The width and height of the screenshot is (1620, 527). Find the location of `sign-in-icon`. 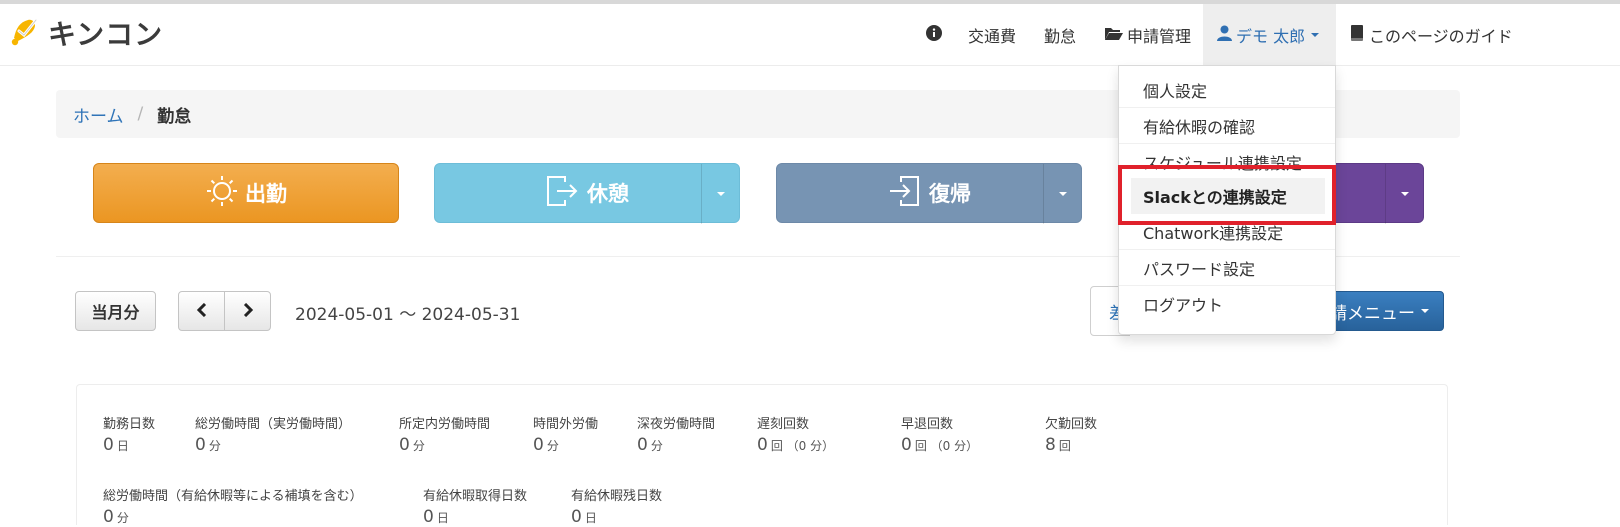

sign-in-icon is located at coordinates (904, 193).